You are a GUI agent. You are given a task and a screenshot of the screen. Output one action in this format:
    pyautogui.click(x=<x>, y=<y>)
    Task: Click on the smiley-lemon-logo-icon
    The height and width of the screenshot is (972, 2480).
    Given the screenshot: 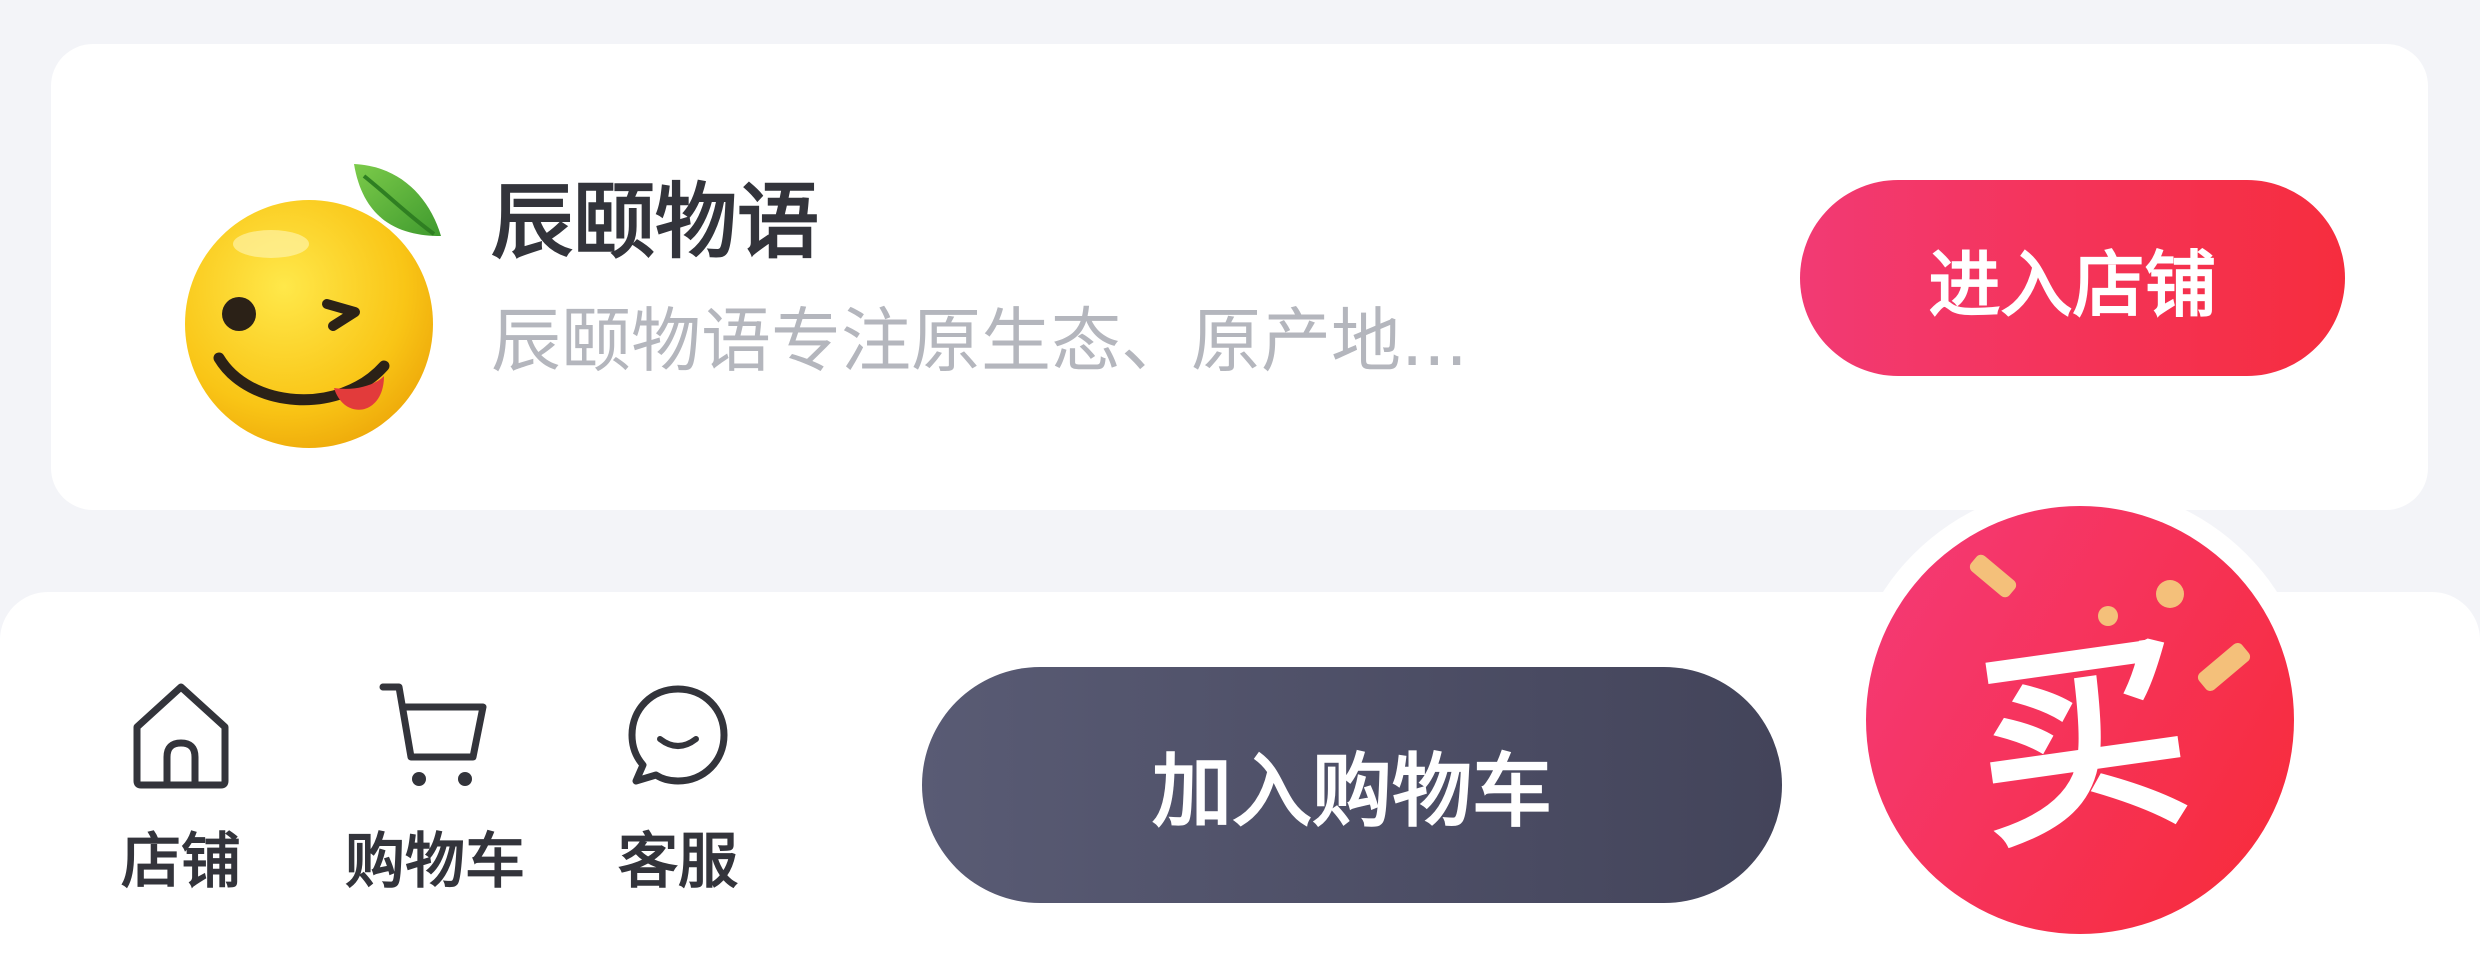 What is the action you would take?
    pyautogui.click(x=313, y=306)
    